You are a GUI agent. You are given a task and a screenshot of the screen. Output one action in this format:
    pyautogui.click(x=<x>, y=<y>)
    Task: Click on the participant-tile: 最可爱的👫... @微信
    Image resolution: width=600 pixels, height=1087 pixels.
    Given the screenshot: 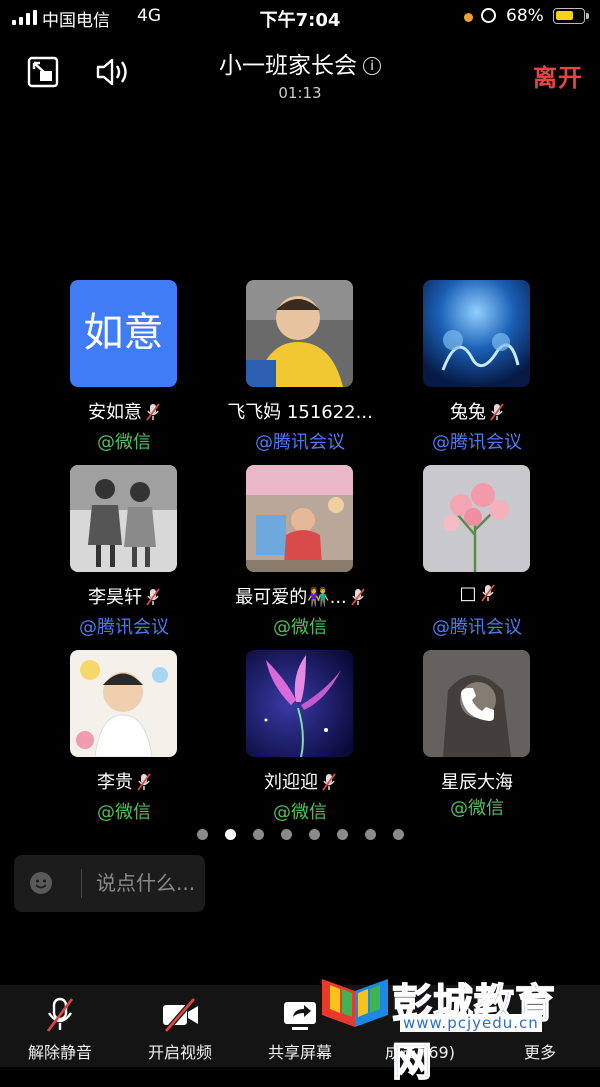 What is the action you would take?
    pyautogui.click(x=300, y=556)
    